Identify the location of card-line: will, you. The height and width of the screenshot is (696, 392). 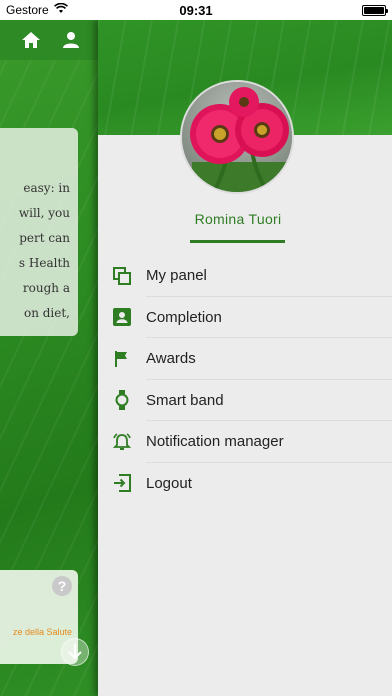
(44, 213).